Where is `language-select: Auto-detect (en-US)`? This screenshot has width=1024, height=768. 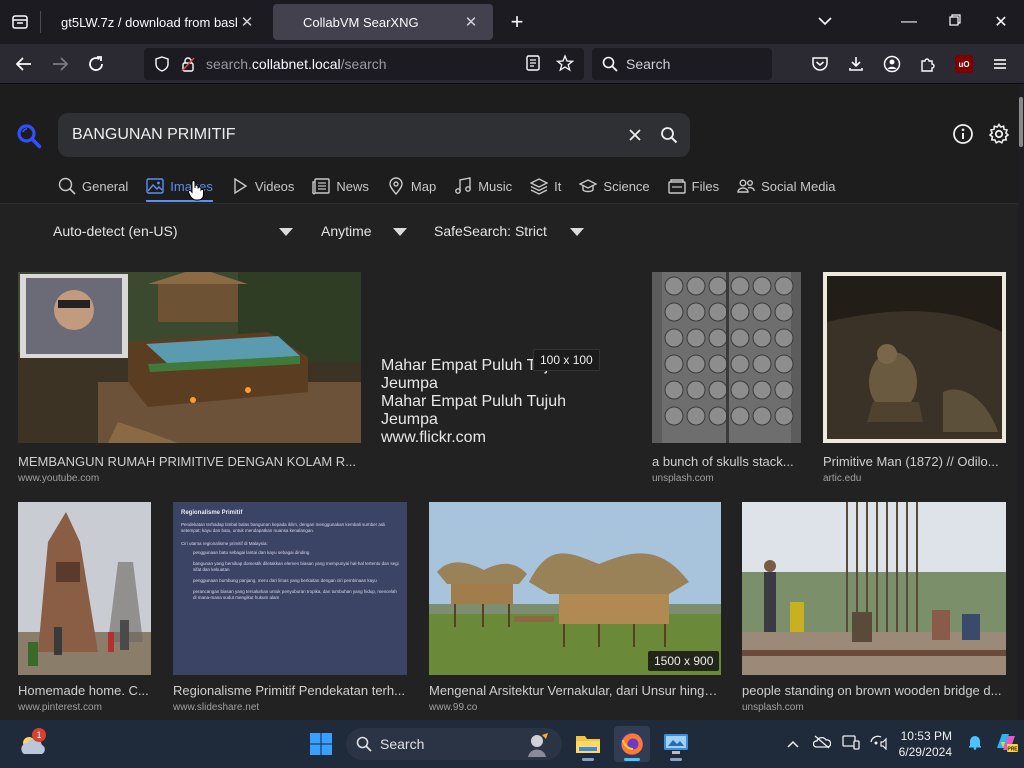 language-select: Auto-detect (en-US) is located at coordinates (174, 231).